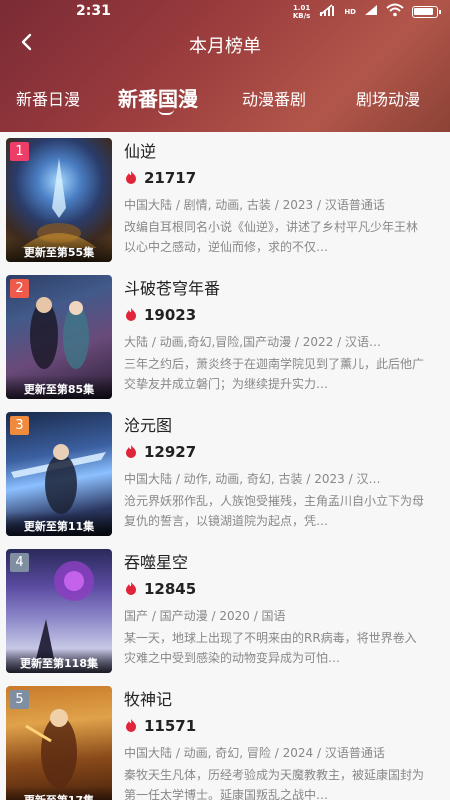 The image size is (450, 800). Describe the element at coordinates (140, 151) in the screenshot. I see `item-title: 仙逆` at that location.